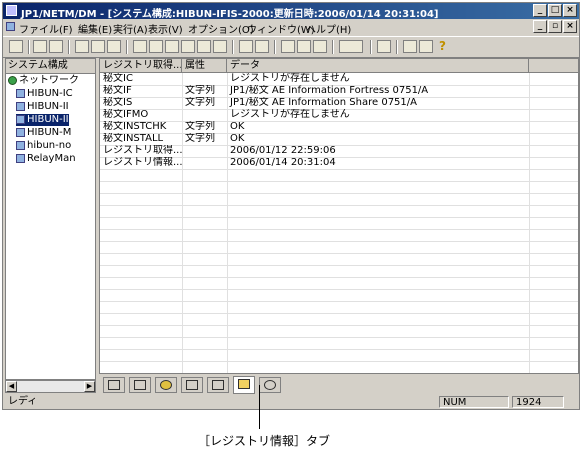 This screenshot has height=456, width=585. What do you see at coordinates (42, 120) in the screenshot?
I see `tree-item-selected: HIBUN-II` at bounding box center [42, 120].